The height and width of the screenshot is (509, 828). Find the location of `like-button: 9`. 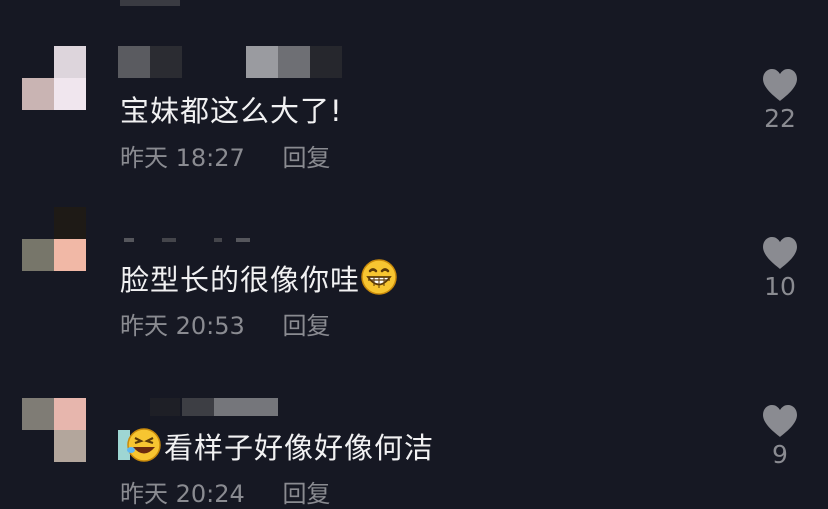

like-button: 9 is located at coordinates (780, 436).